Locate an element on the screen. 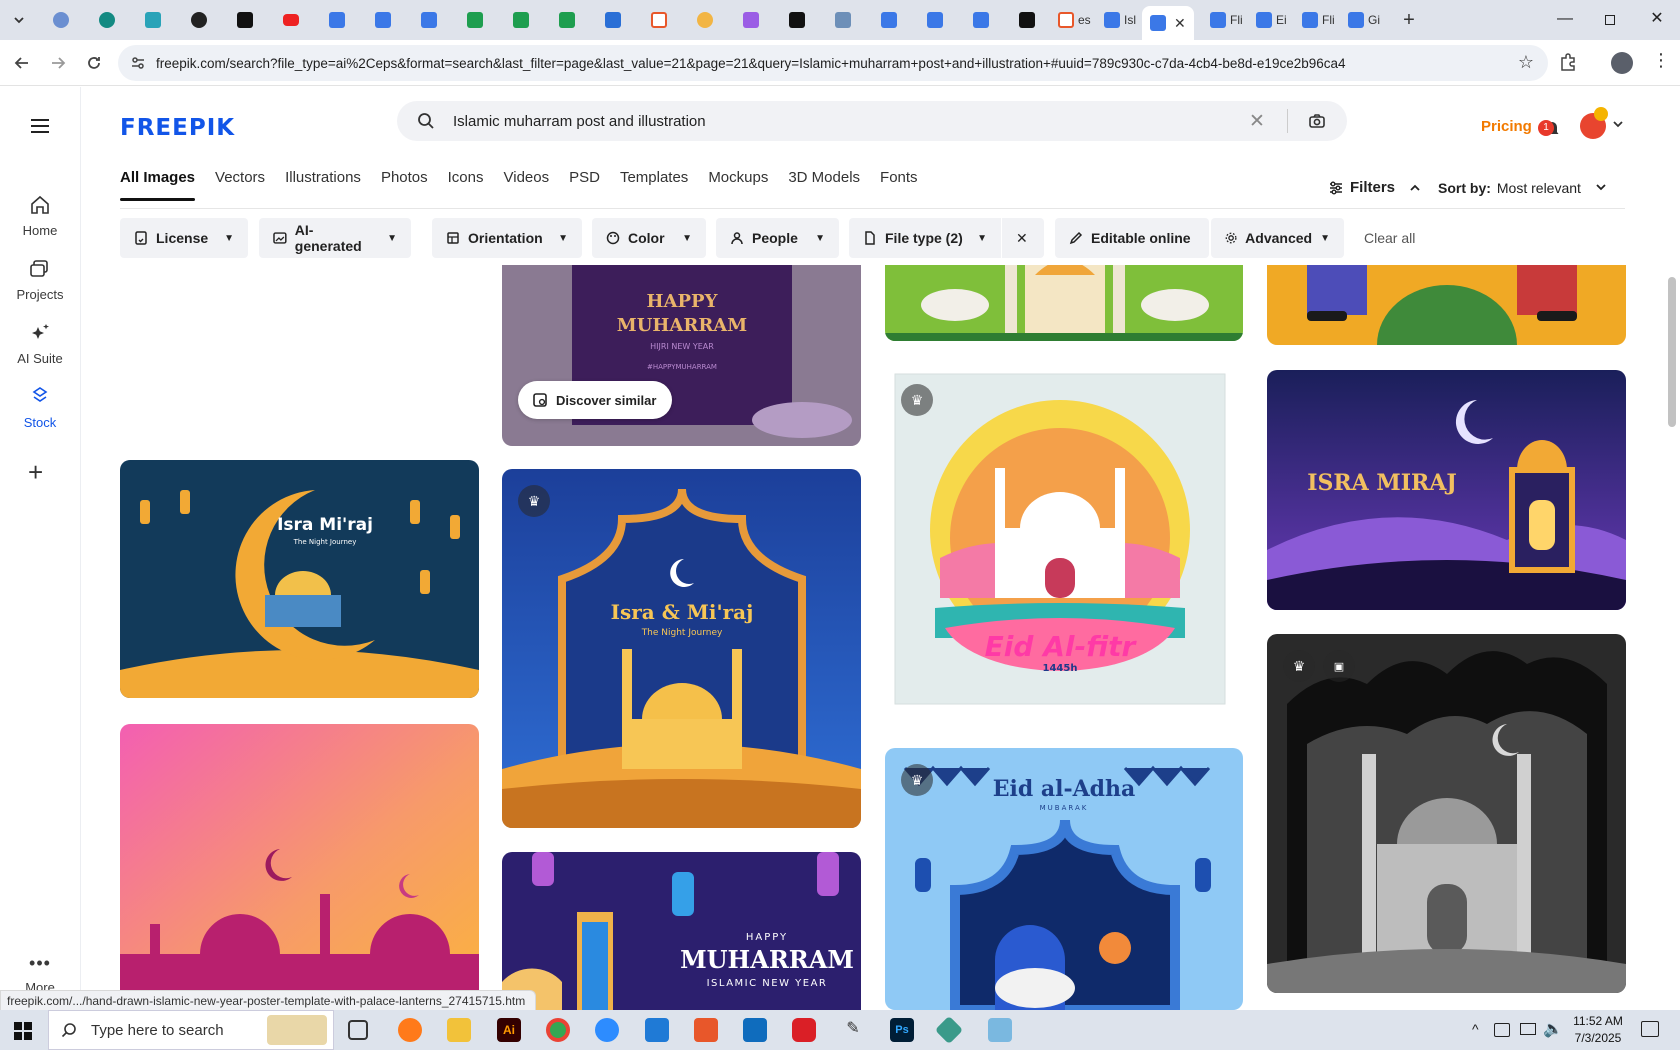  outlook-icon is located at coordinates (755, 1030).